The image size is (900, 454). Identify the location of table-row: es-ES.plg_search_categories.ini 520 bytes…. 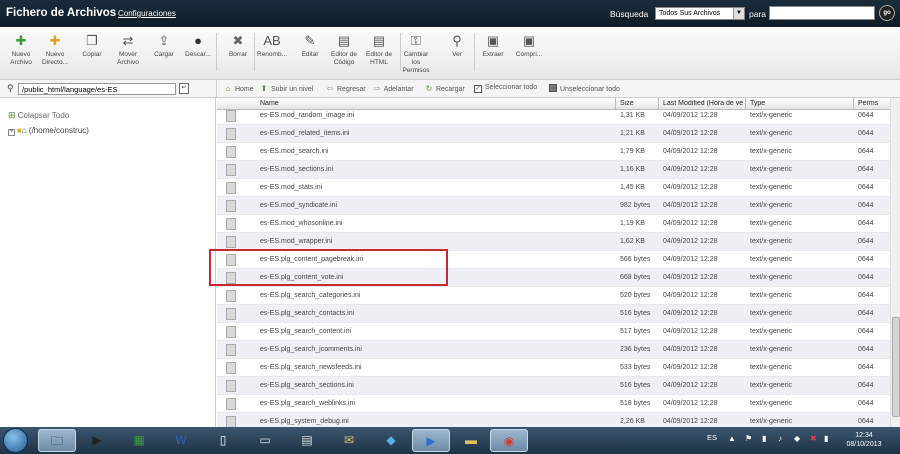
(553, 296).